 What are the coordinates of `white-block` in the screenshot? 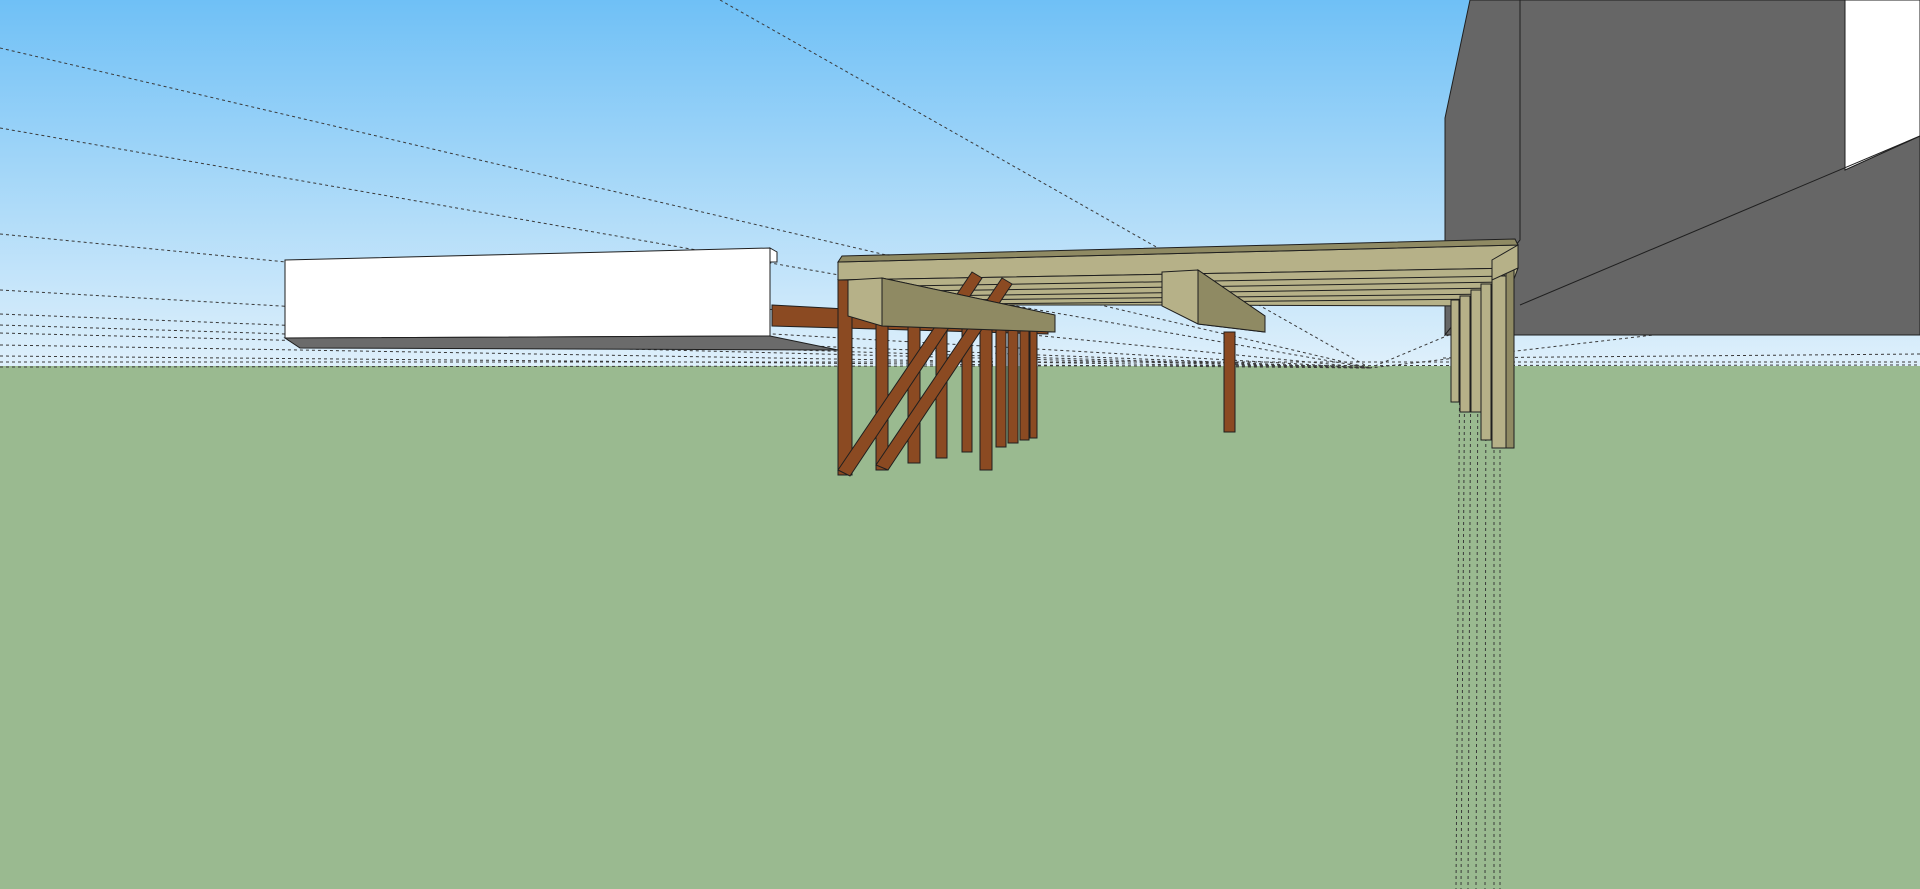 It's located at (561, 299).